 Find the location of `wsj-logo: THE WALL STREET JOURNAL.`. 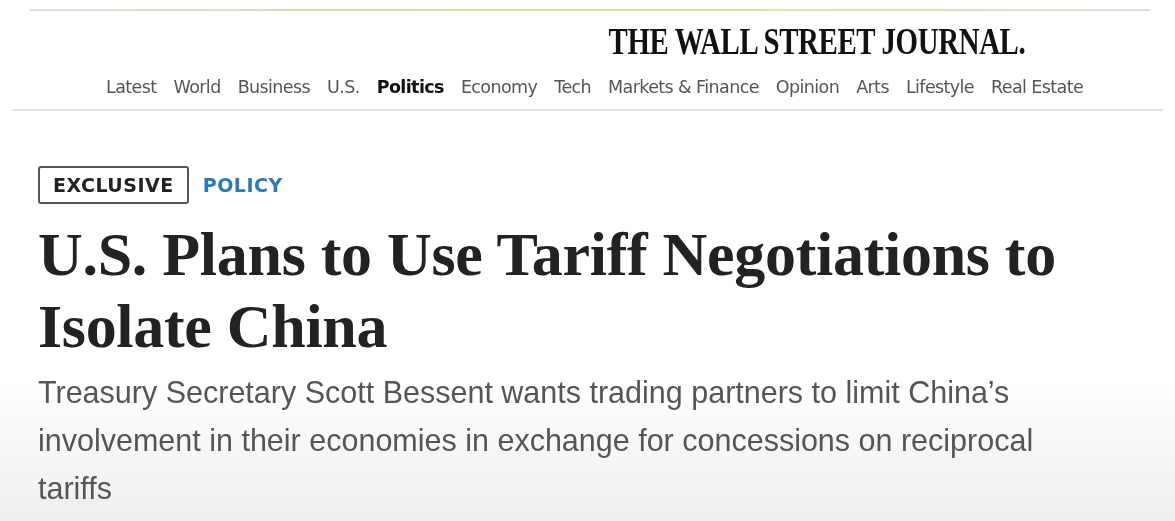

wsj-logo: THE WALL STREET JOURNAL. is located at coordinates (816, 41).